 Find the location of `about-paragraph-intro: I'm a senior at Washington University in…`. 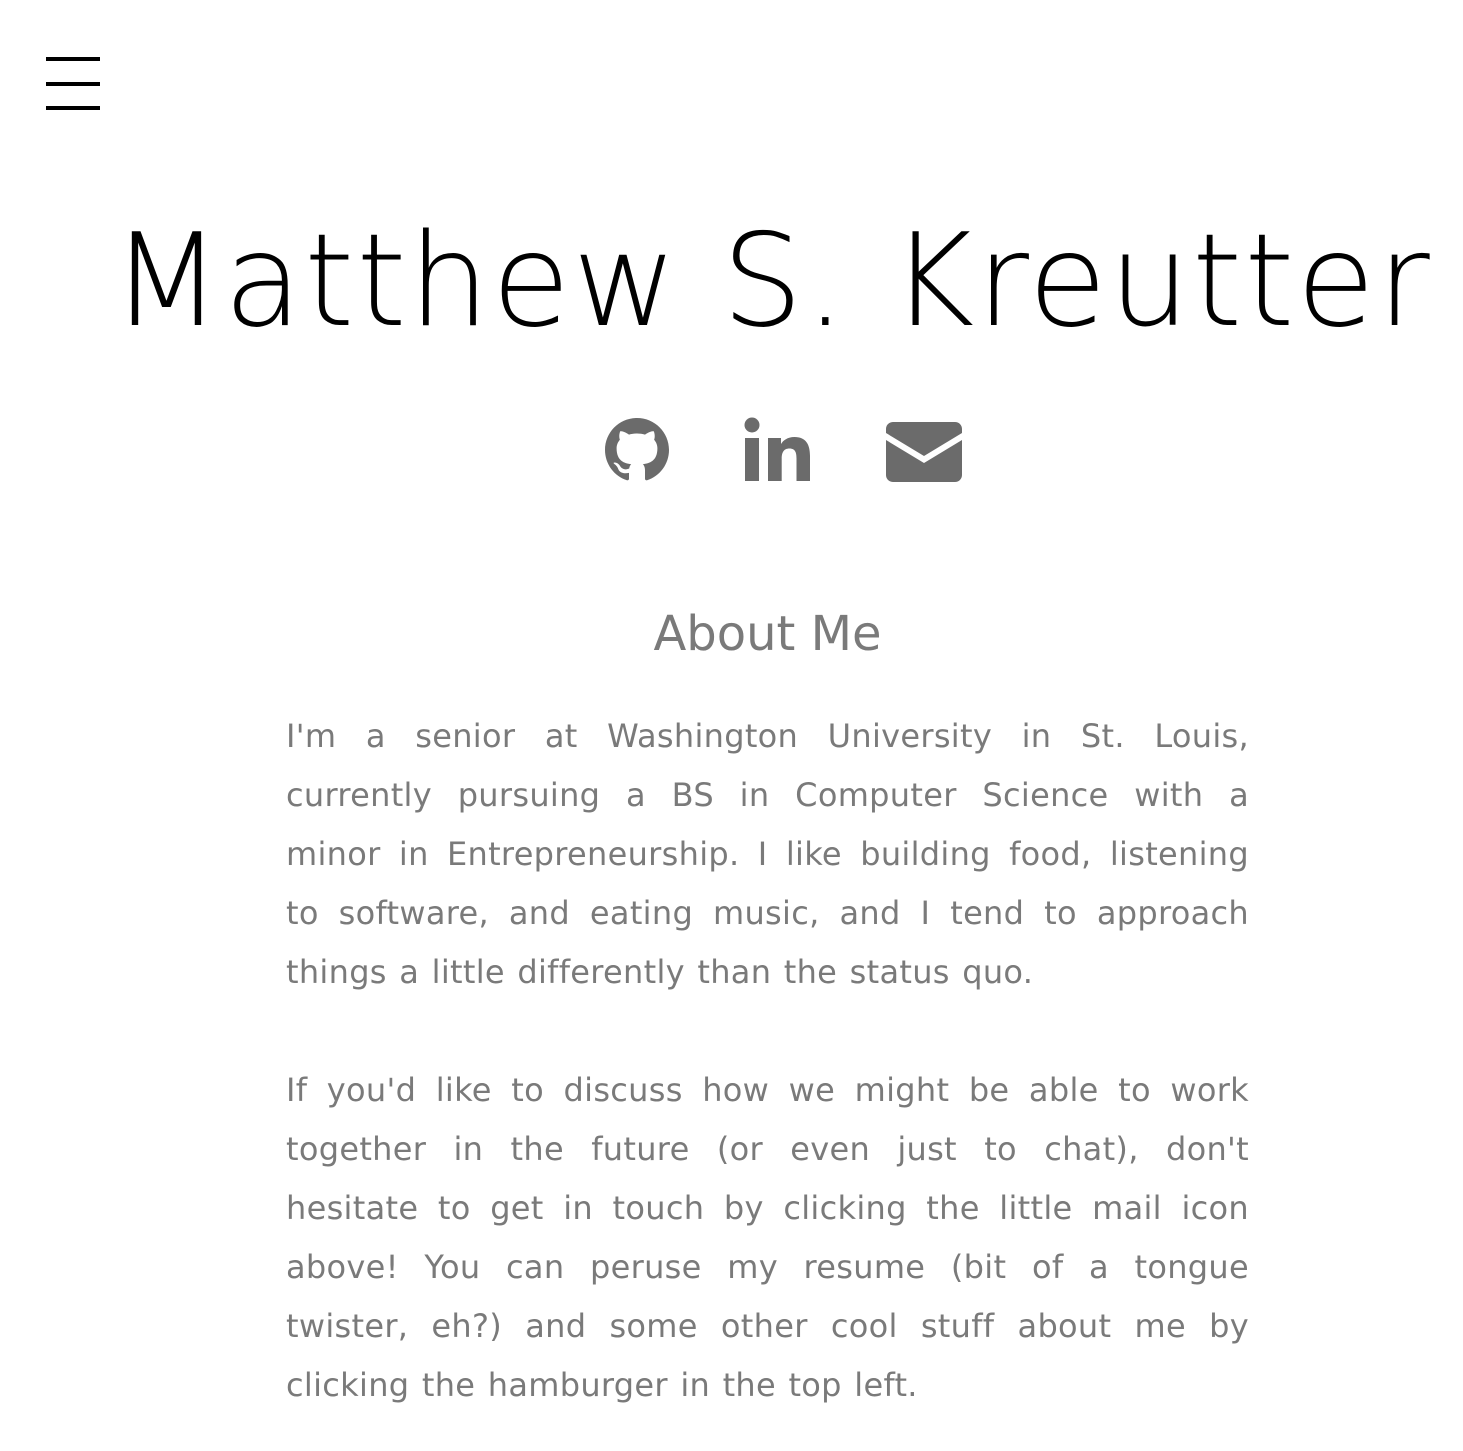

about-paragraph-intro: I'm a senior at Washington University in… is located at coordinates (767, 854).